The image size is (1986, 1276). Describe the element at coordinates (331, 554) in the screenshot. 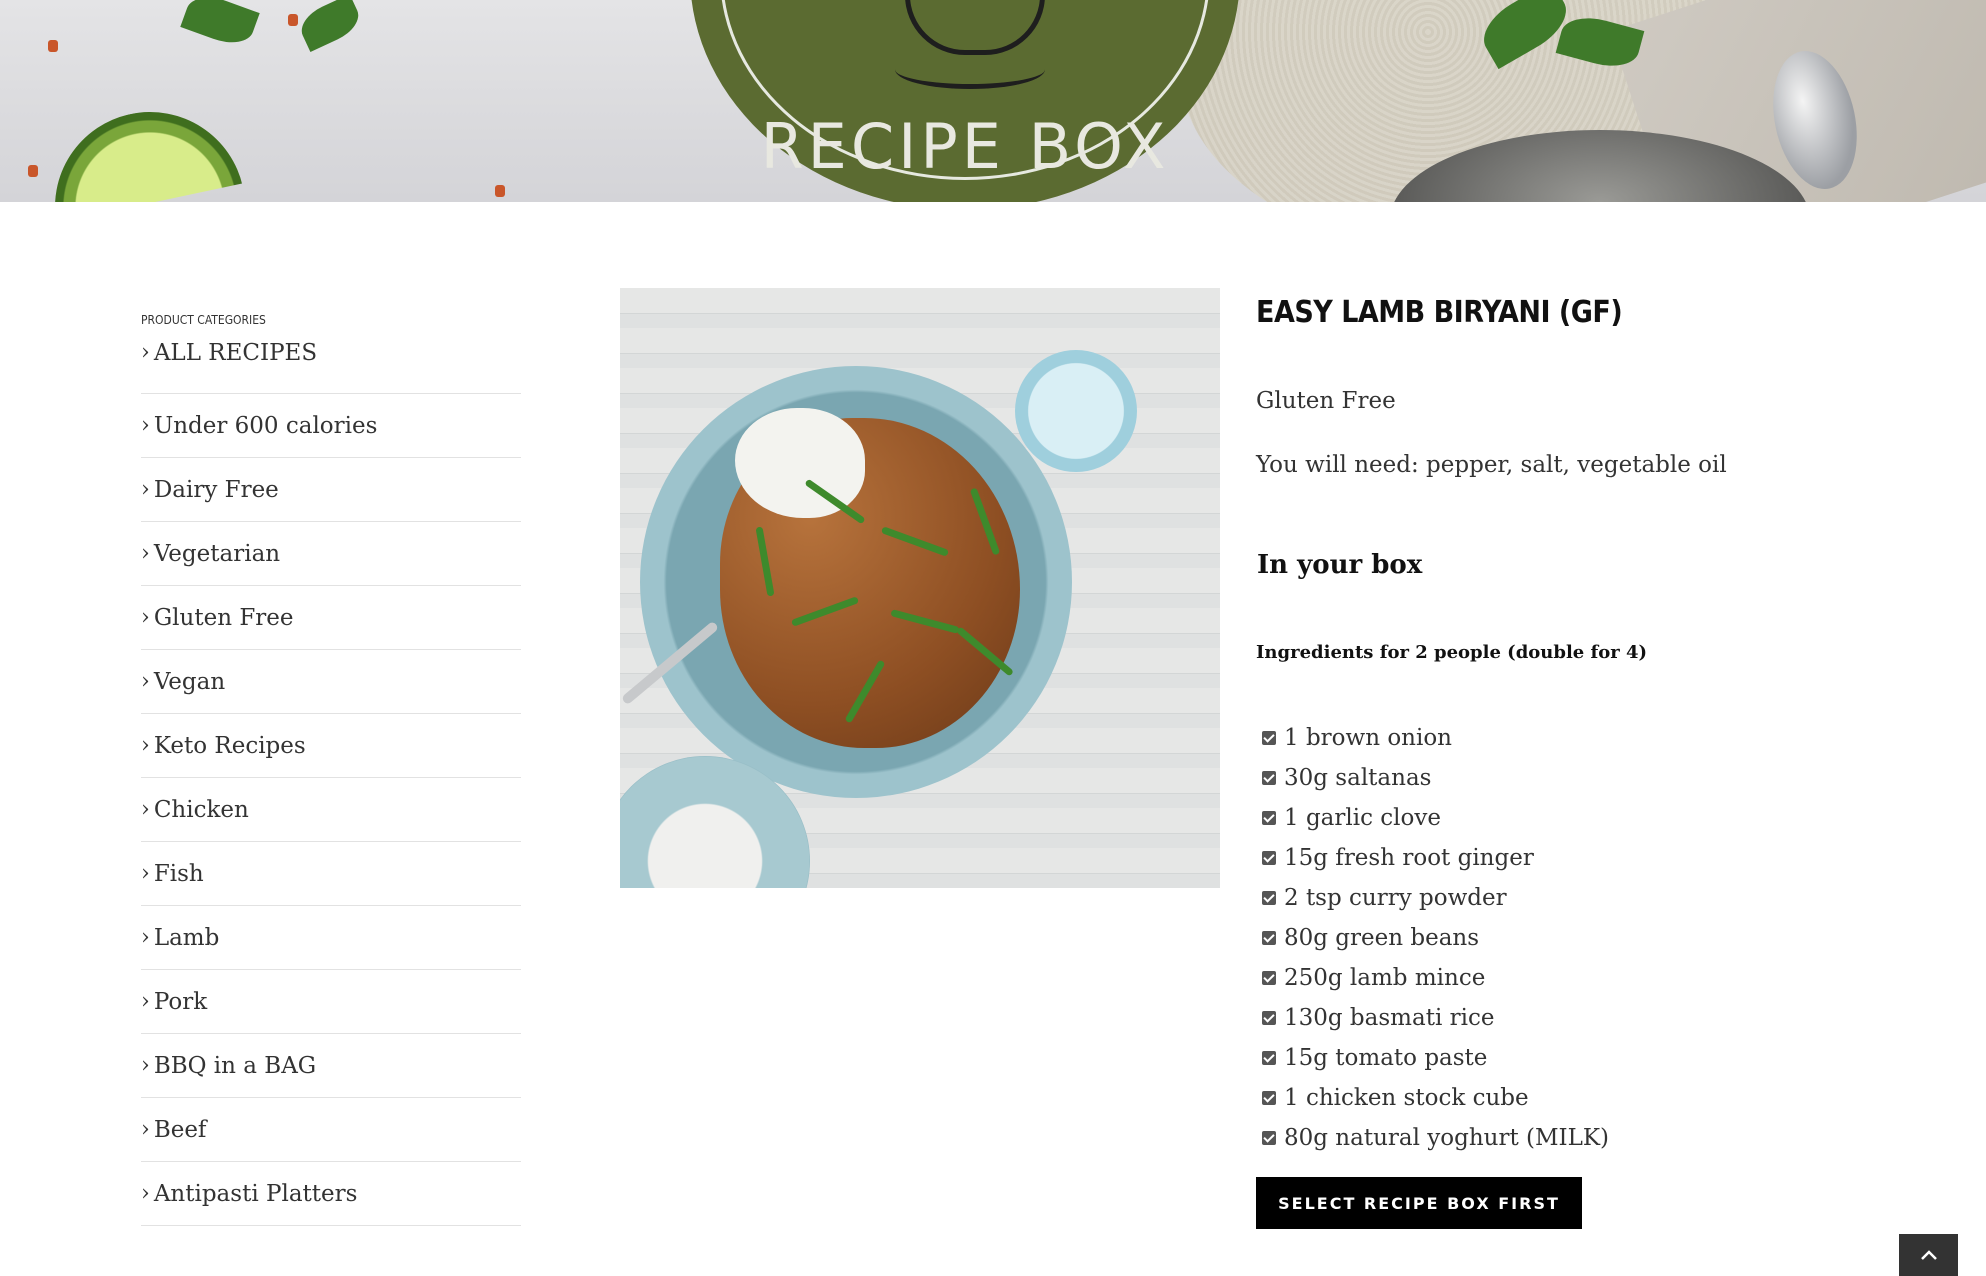

I see `category-item: › Vegetarian` at that location.